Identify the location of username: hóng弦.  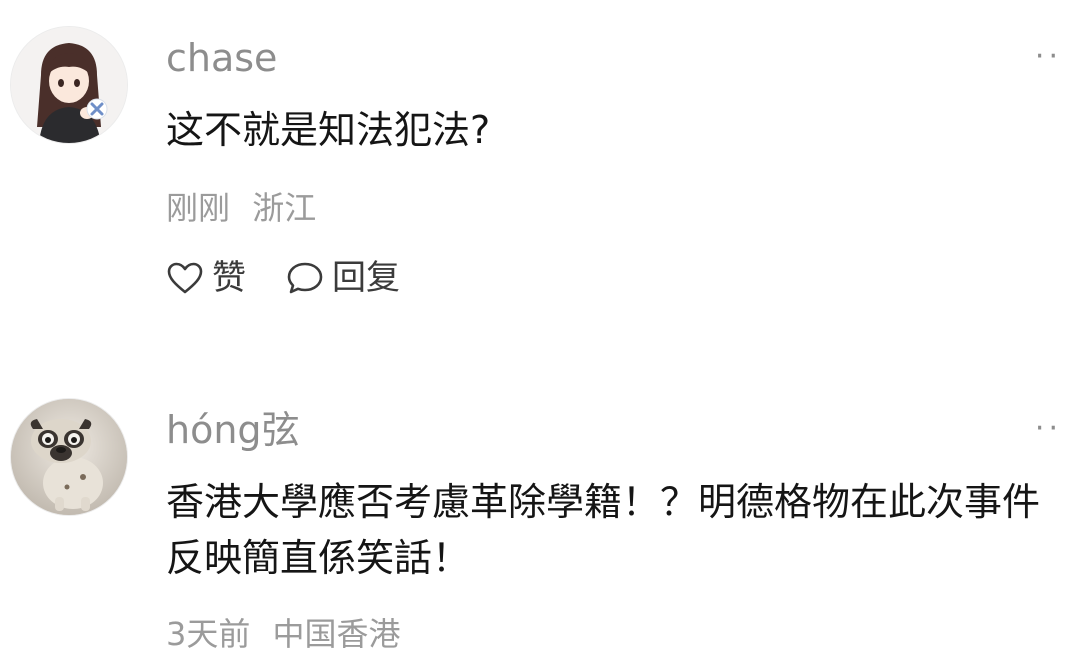
(233, 430).